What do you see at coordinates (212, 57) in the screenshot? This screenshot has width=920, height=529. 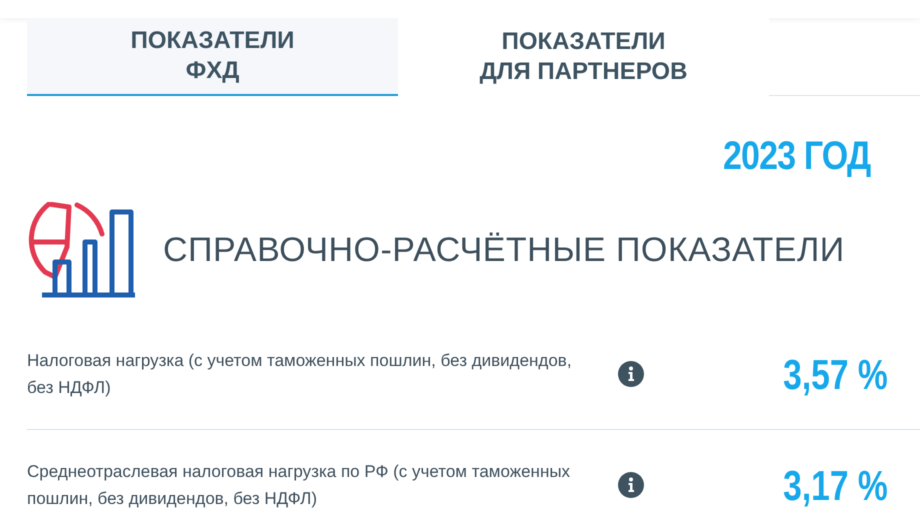 I see `tab: ПОКАЗАТЕЛИ ФХД` at bounding box center [212, 57].